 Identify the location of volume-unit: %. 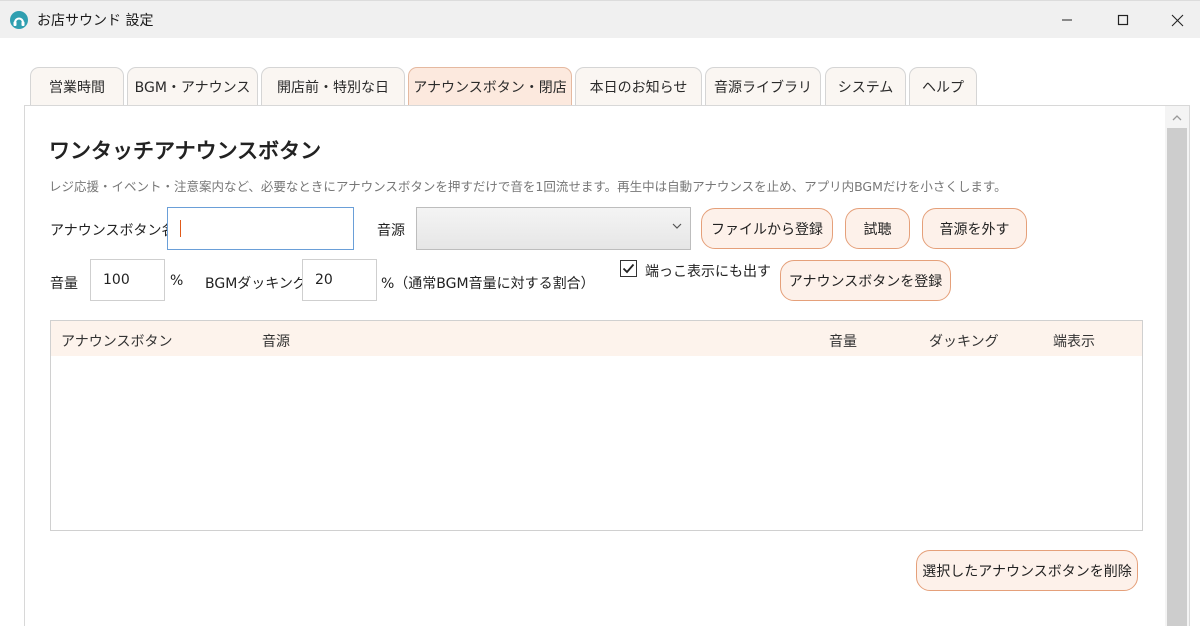
(177, 281).